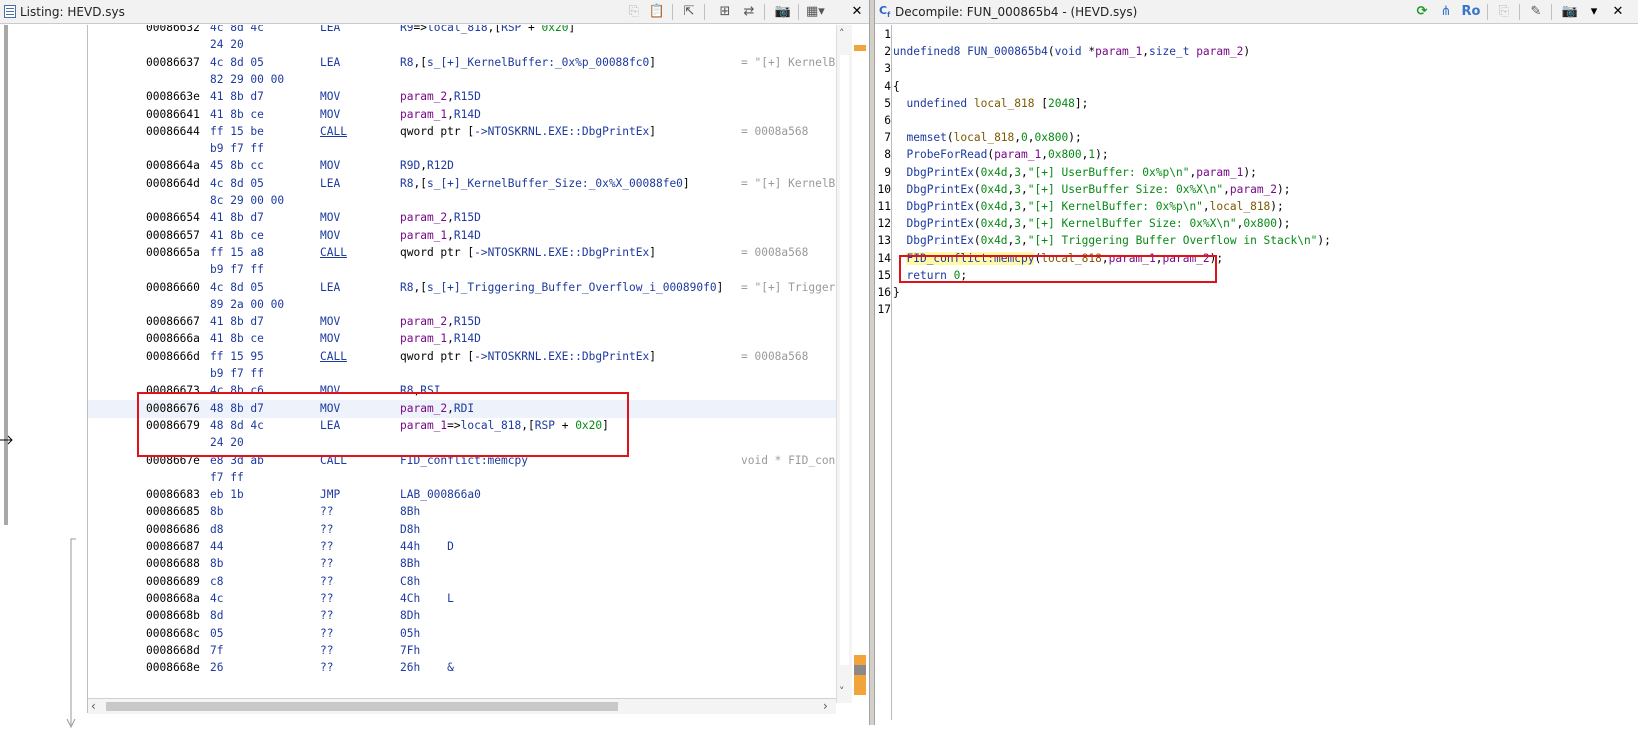  Describe the element at coordinates (410, 616) in the screenshot. I see `operands: 8Dh` at that location.